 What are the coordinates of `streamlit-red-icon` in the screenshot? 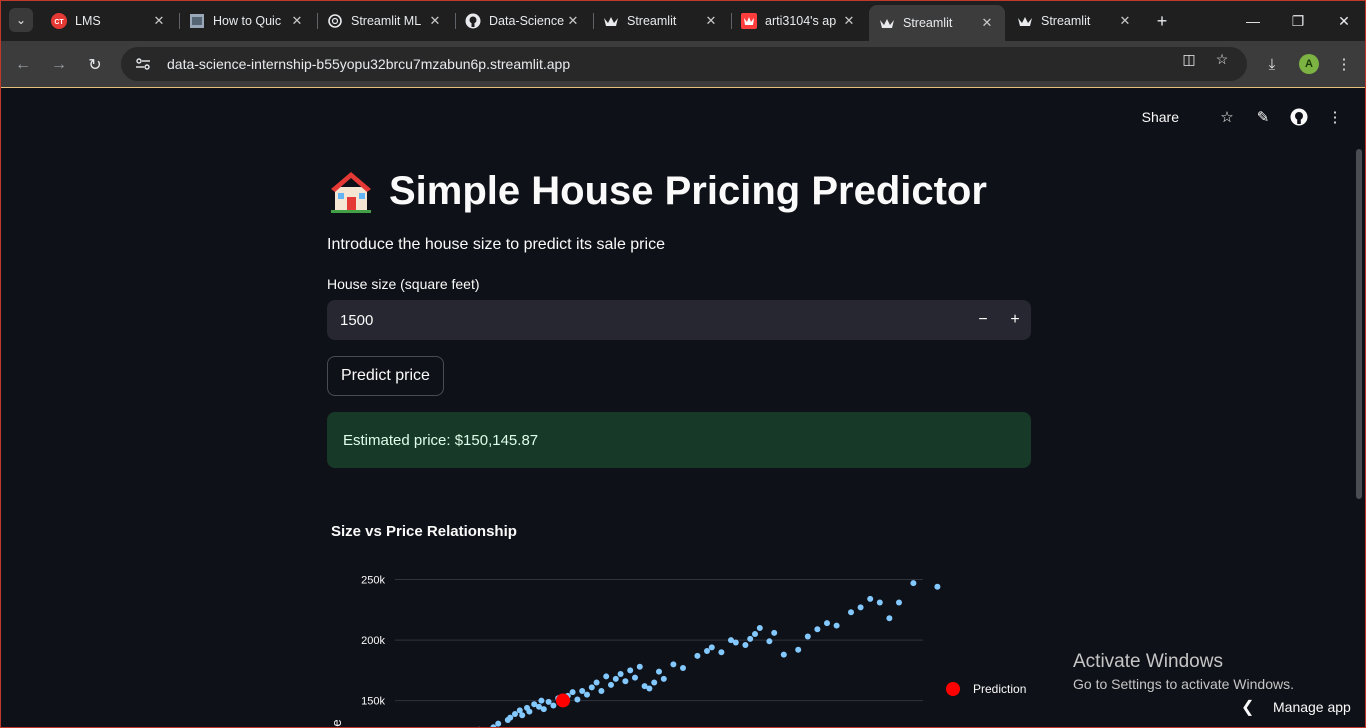 It's located at (749, 21).